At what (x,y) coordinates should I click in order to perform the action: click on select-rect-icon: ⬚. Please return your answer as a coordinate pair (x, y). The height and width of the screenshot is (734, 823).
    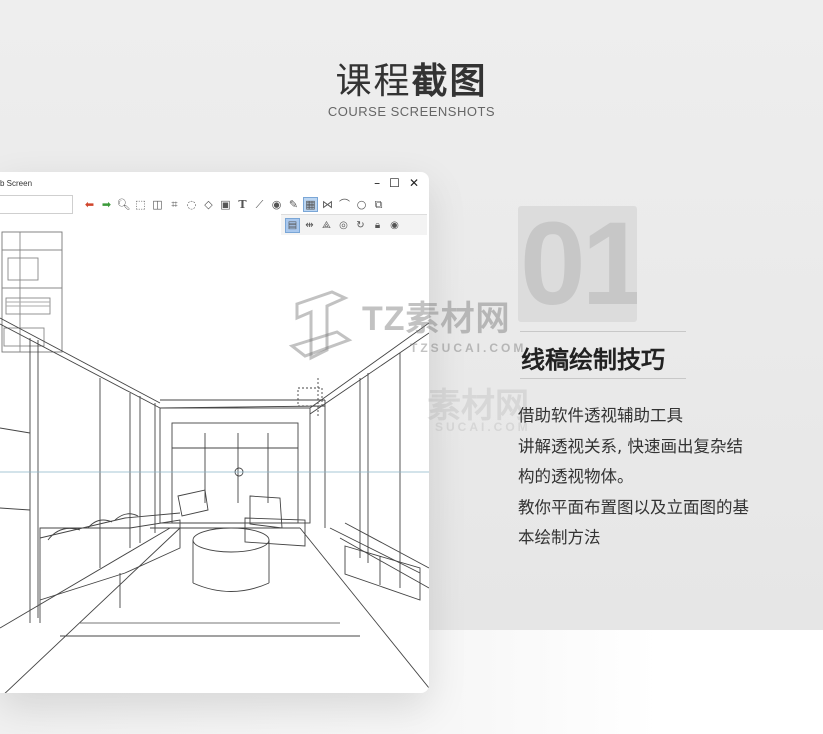
    Looking at the image, I should click on (140, 204).